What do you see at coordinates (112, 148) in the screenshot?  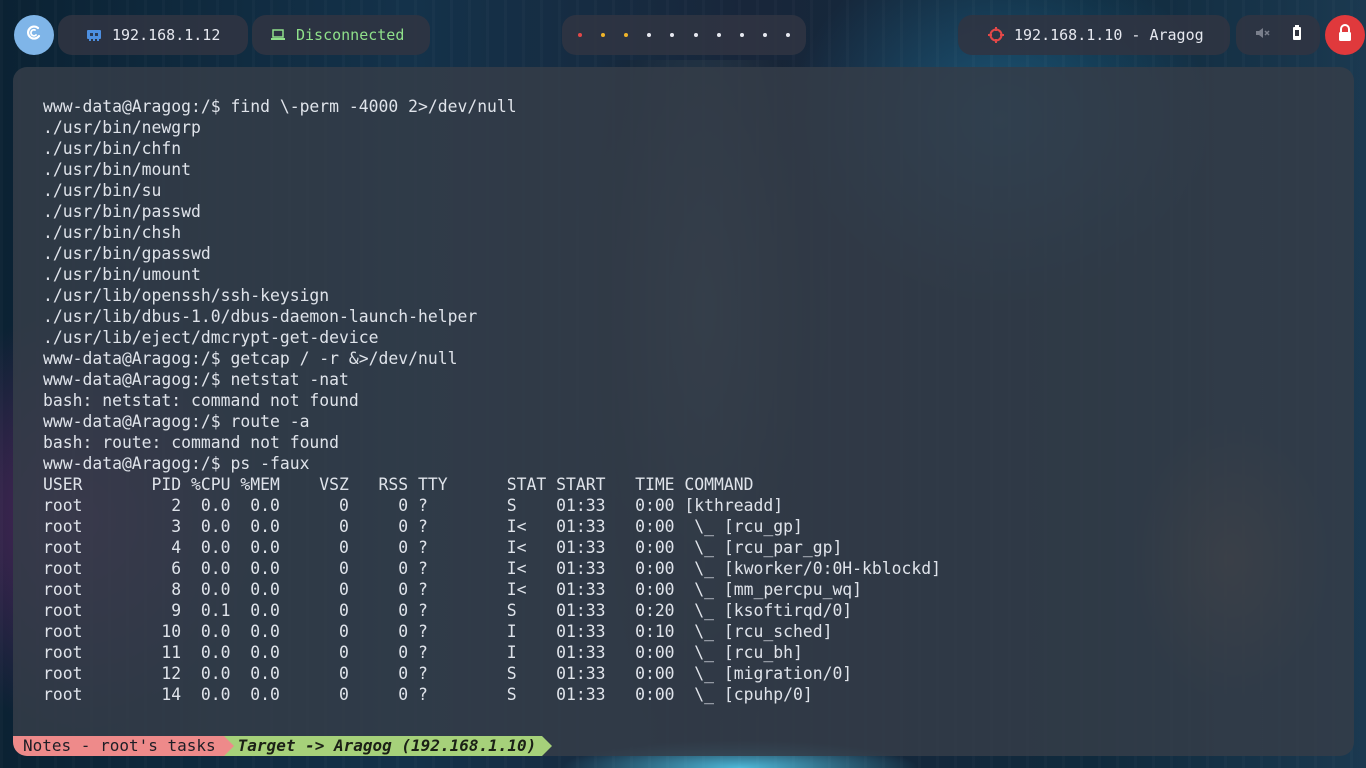 I see `terminal-line: ./usr/bin/chfn` at bounding box center [112, 148].